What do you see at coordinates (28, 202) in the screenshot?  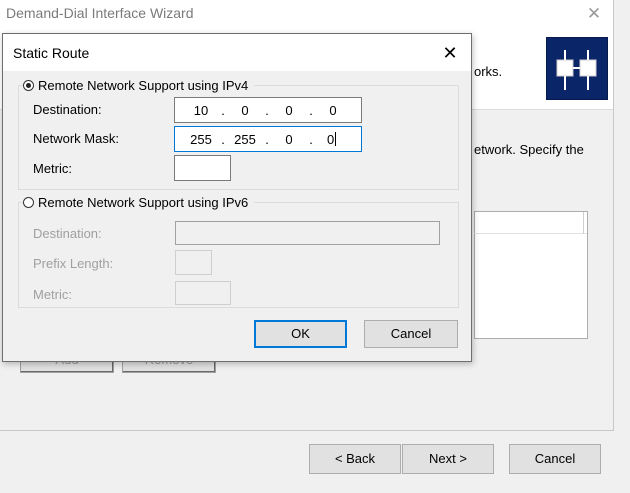 I see `ipv6-radio` at bounding box center [28, 202].